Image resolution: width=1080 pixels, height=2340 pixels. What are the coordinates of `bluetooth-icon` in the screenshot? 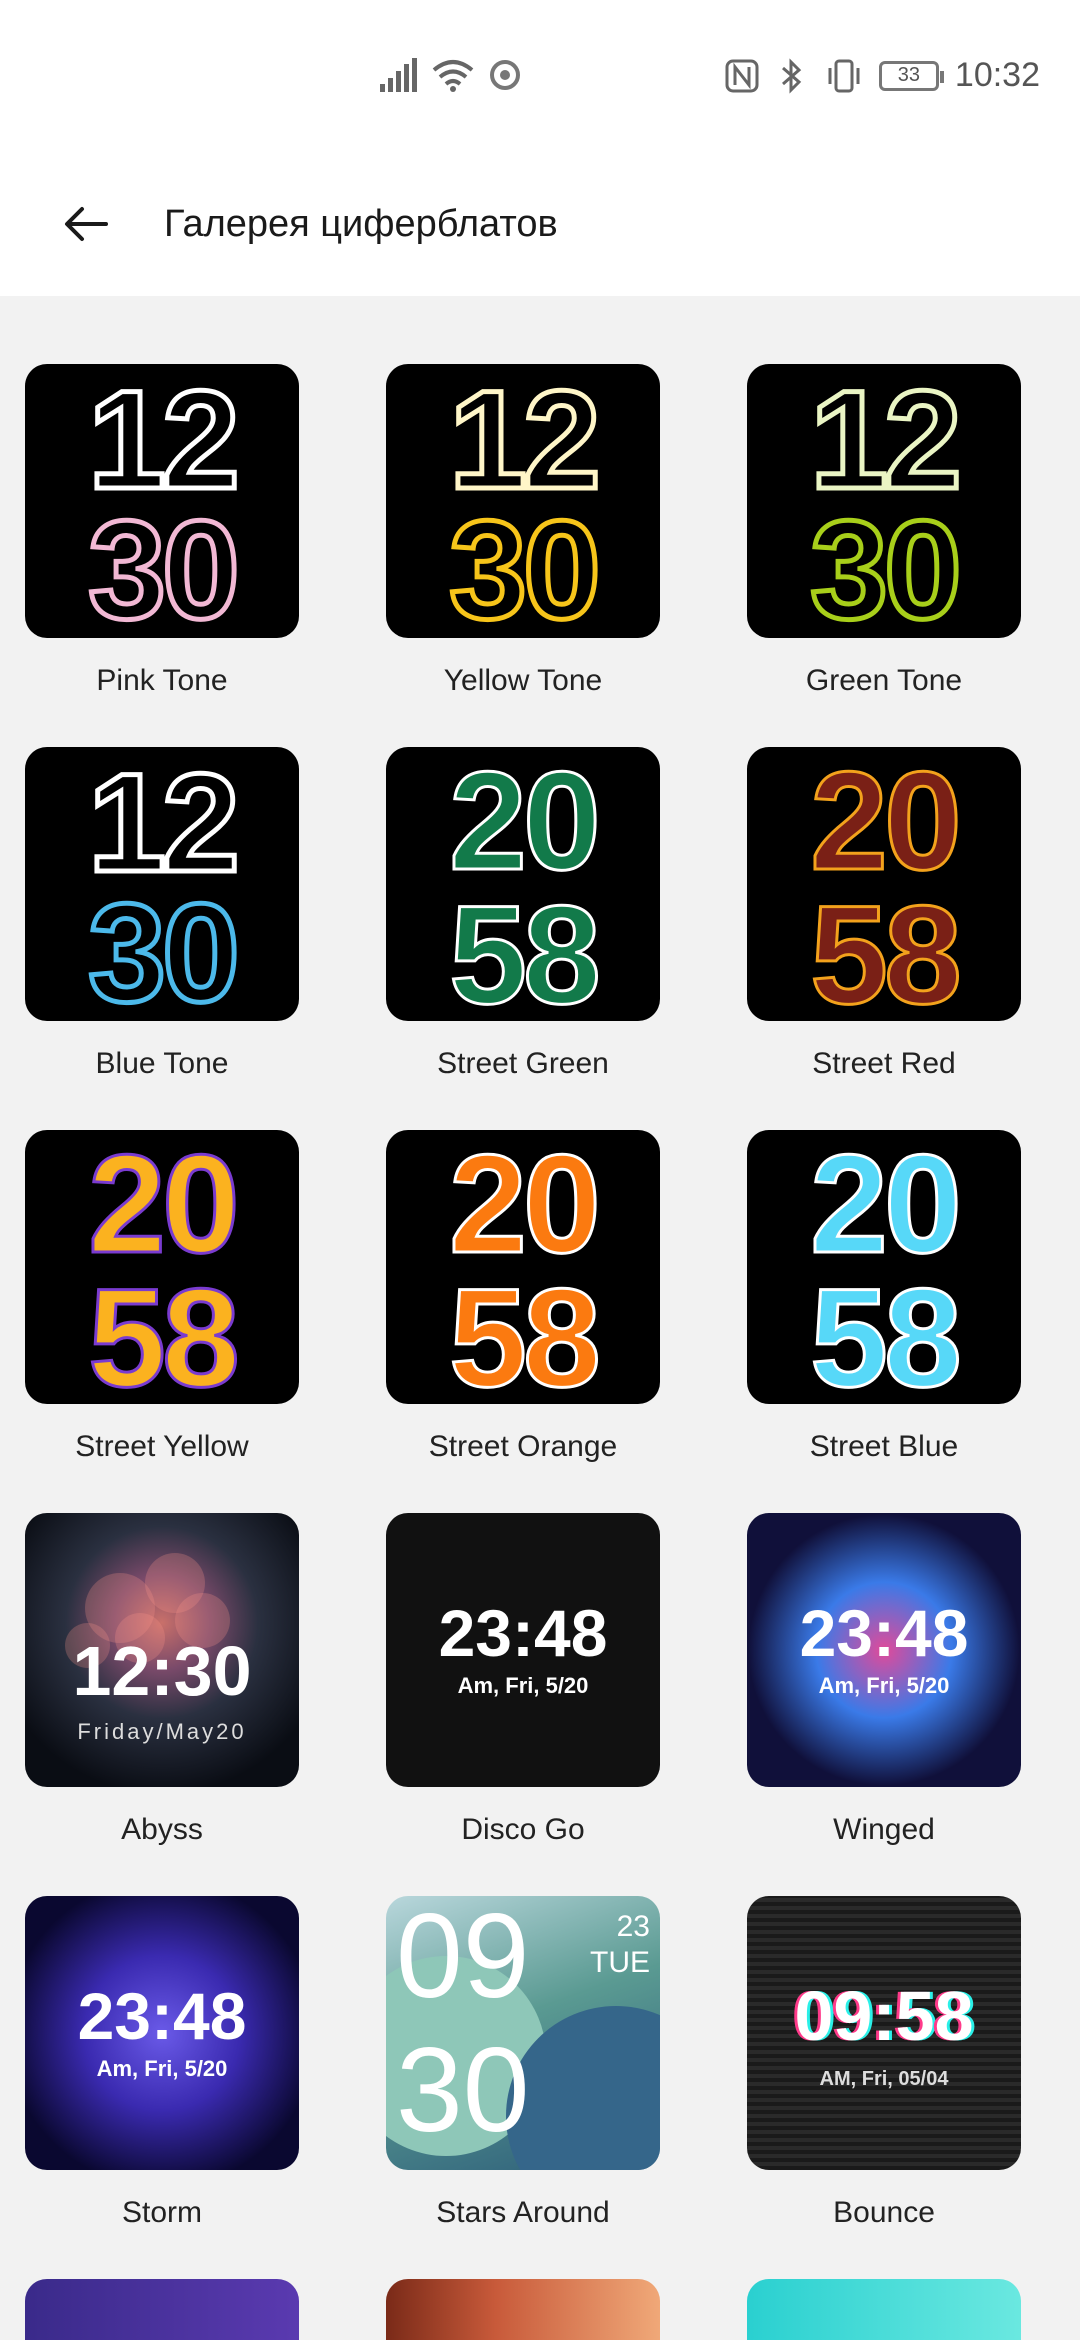 It's located at (791, 75).